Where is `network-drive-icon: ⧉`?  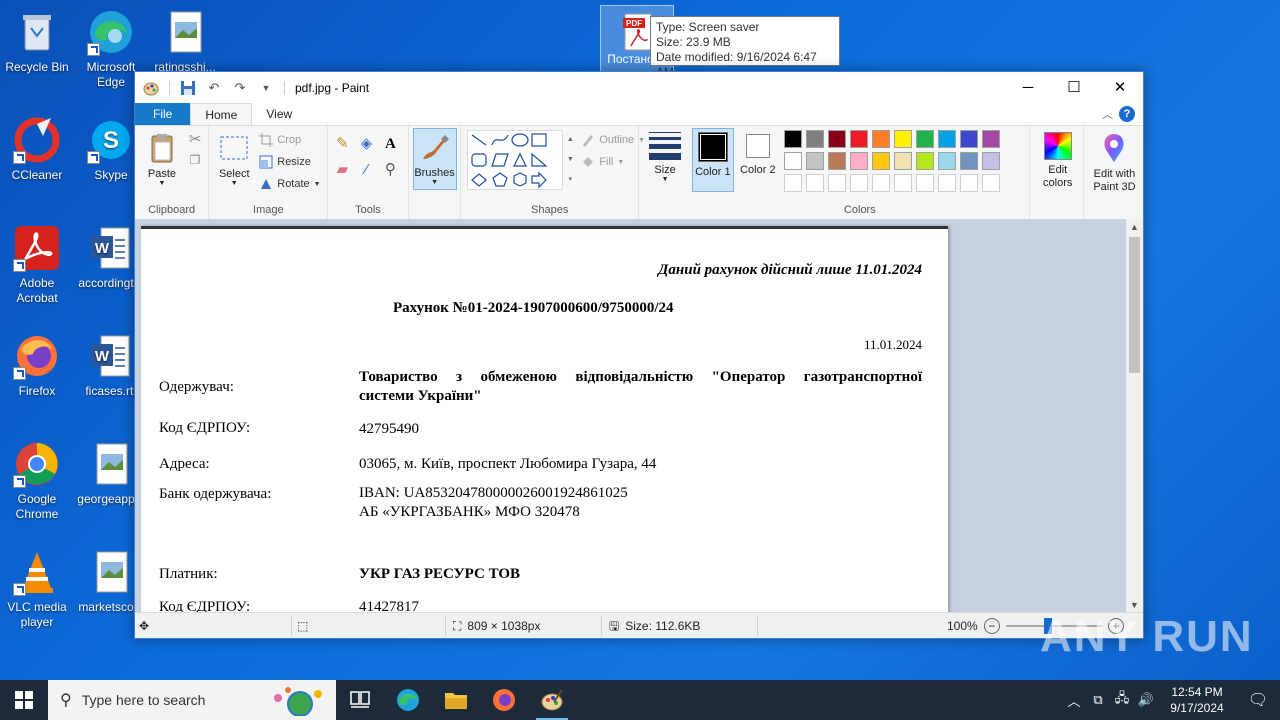 network-drive-icon: ⧉ is located at coordinates (1098, 700).